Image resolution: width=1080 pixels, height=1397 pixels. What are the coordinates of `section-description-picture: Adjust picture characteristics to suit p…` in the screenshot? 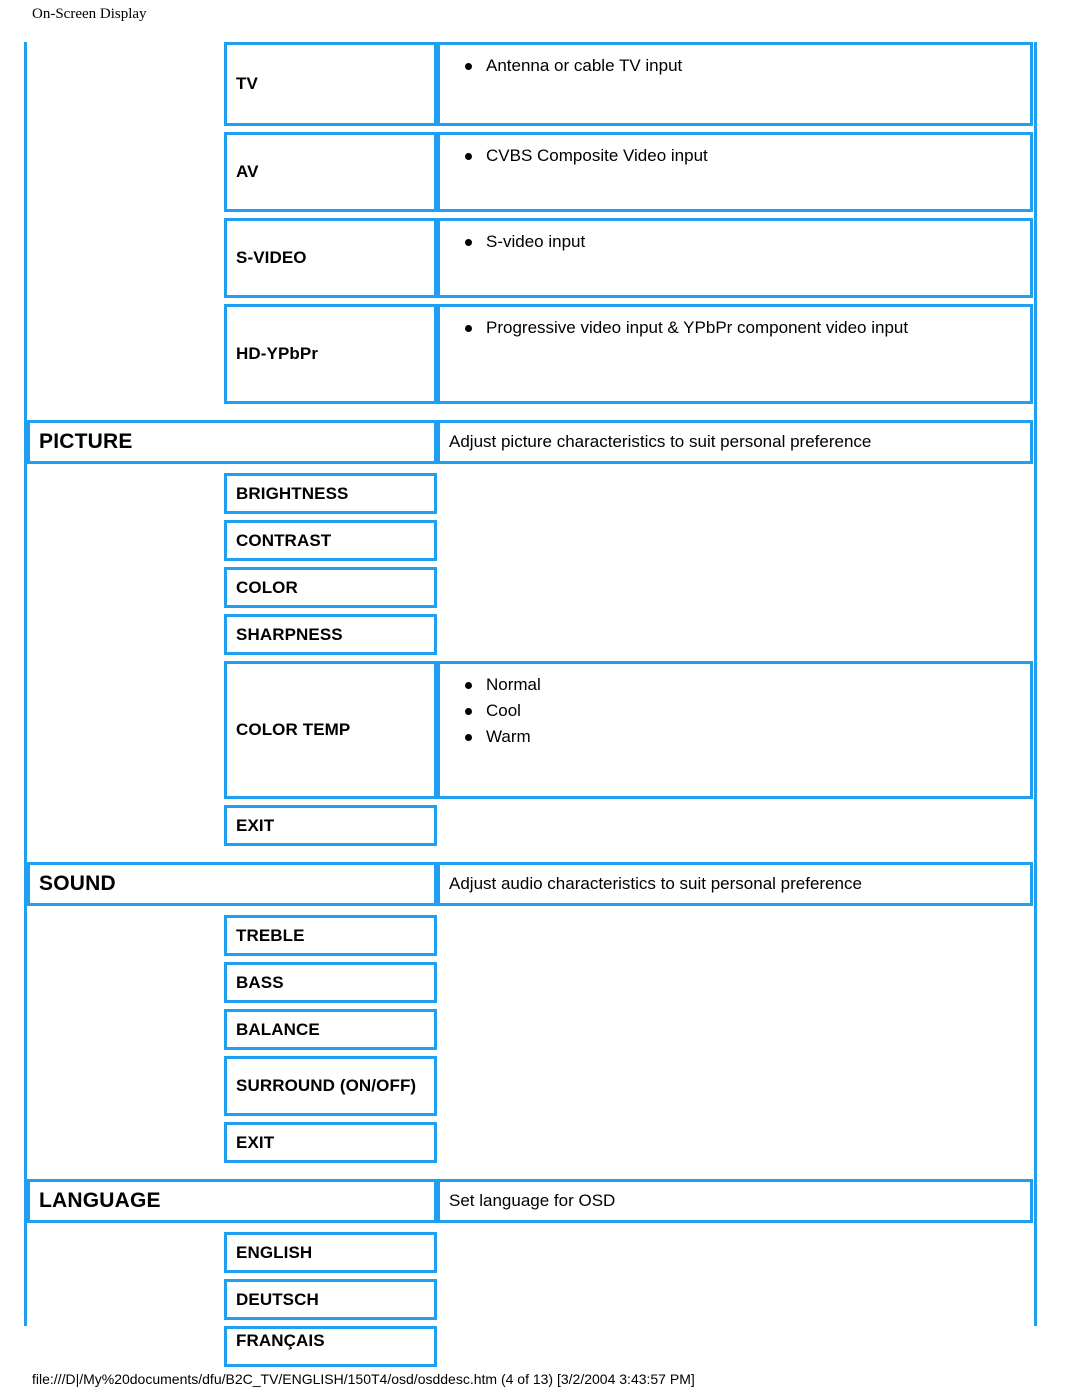 It's located at (735, 442).